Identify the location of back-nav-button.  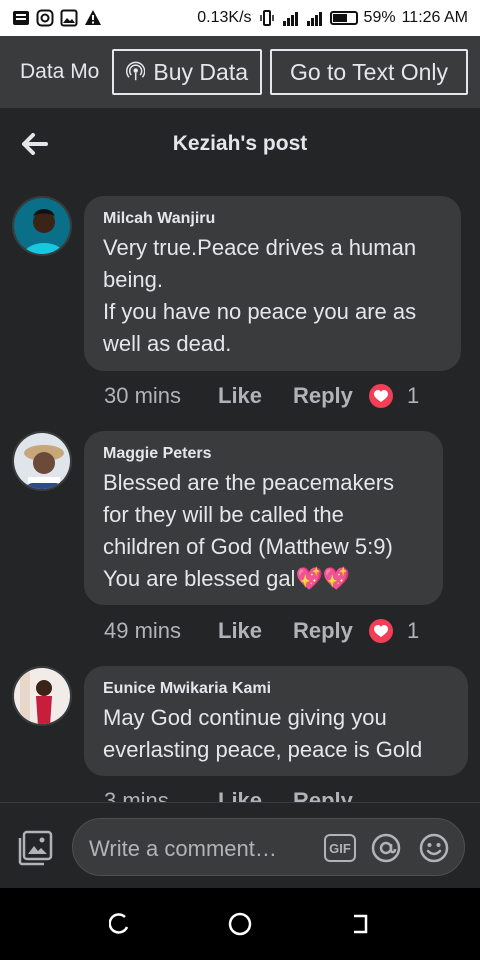
(360, 924).